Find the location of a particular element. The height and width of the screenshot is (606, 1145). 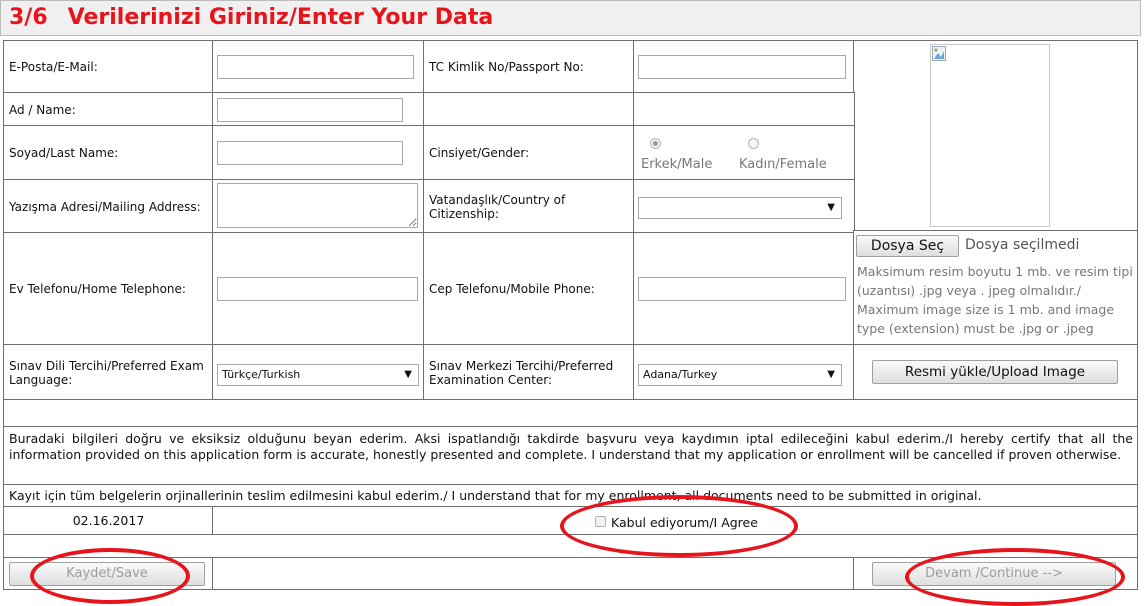

no-file-text: Dosya seçilmedi is located at coordinates (1022, 245).